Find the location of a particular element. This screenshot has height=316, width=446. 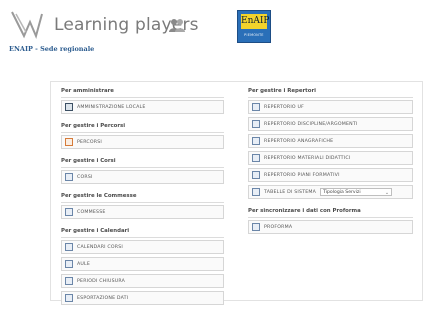

tabelle-select-value: Tipologia Servizi is located at coordinates (342, 192).